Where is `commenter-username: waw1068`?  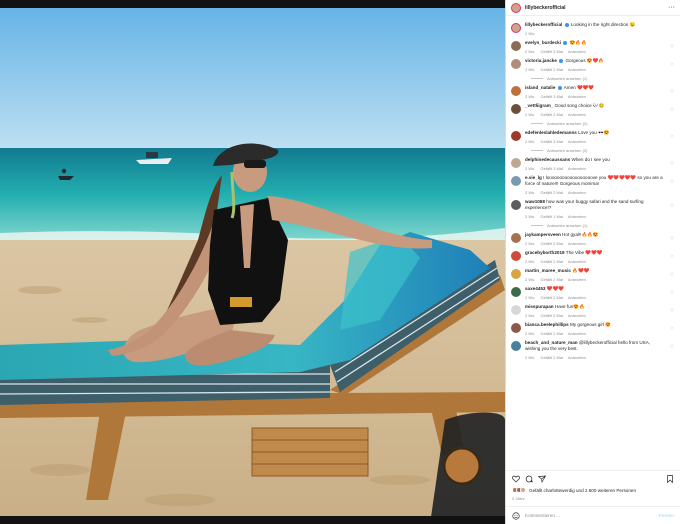
commenter-username: waw1068 is located at coordinates (535, 201).